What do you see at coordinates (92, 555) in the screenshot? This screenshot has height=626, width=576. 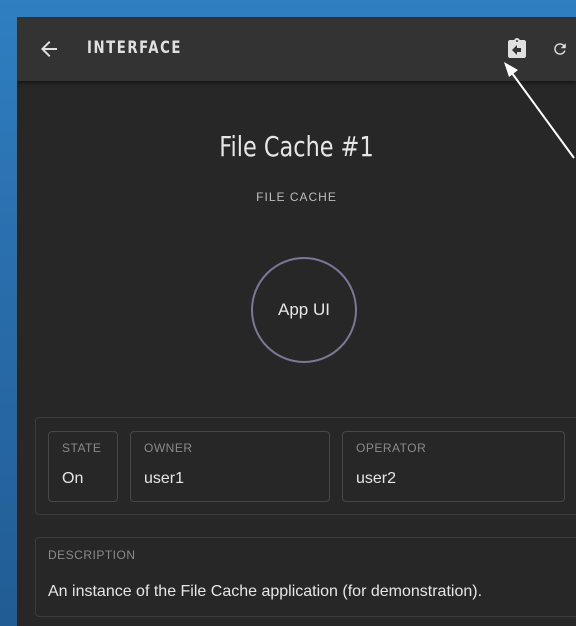 I see `description-label: DESCRIPTION` at bounding box center [92, 555].